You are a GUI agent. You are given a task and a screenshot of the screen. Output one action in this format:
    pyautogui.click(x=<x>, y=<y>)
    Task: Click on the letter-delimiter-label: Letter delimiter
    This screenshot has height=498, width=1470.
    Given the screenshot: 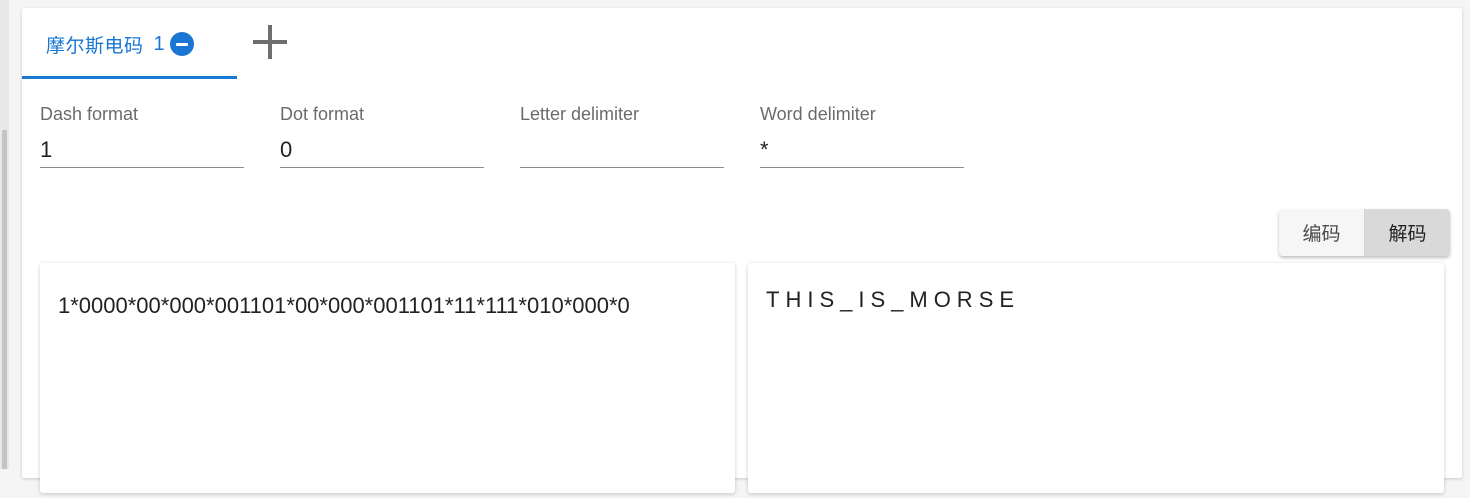 What is the action you would take?
    pyautogui.click(x=580, y=114)
    